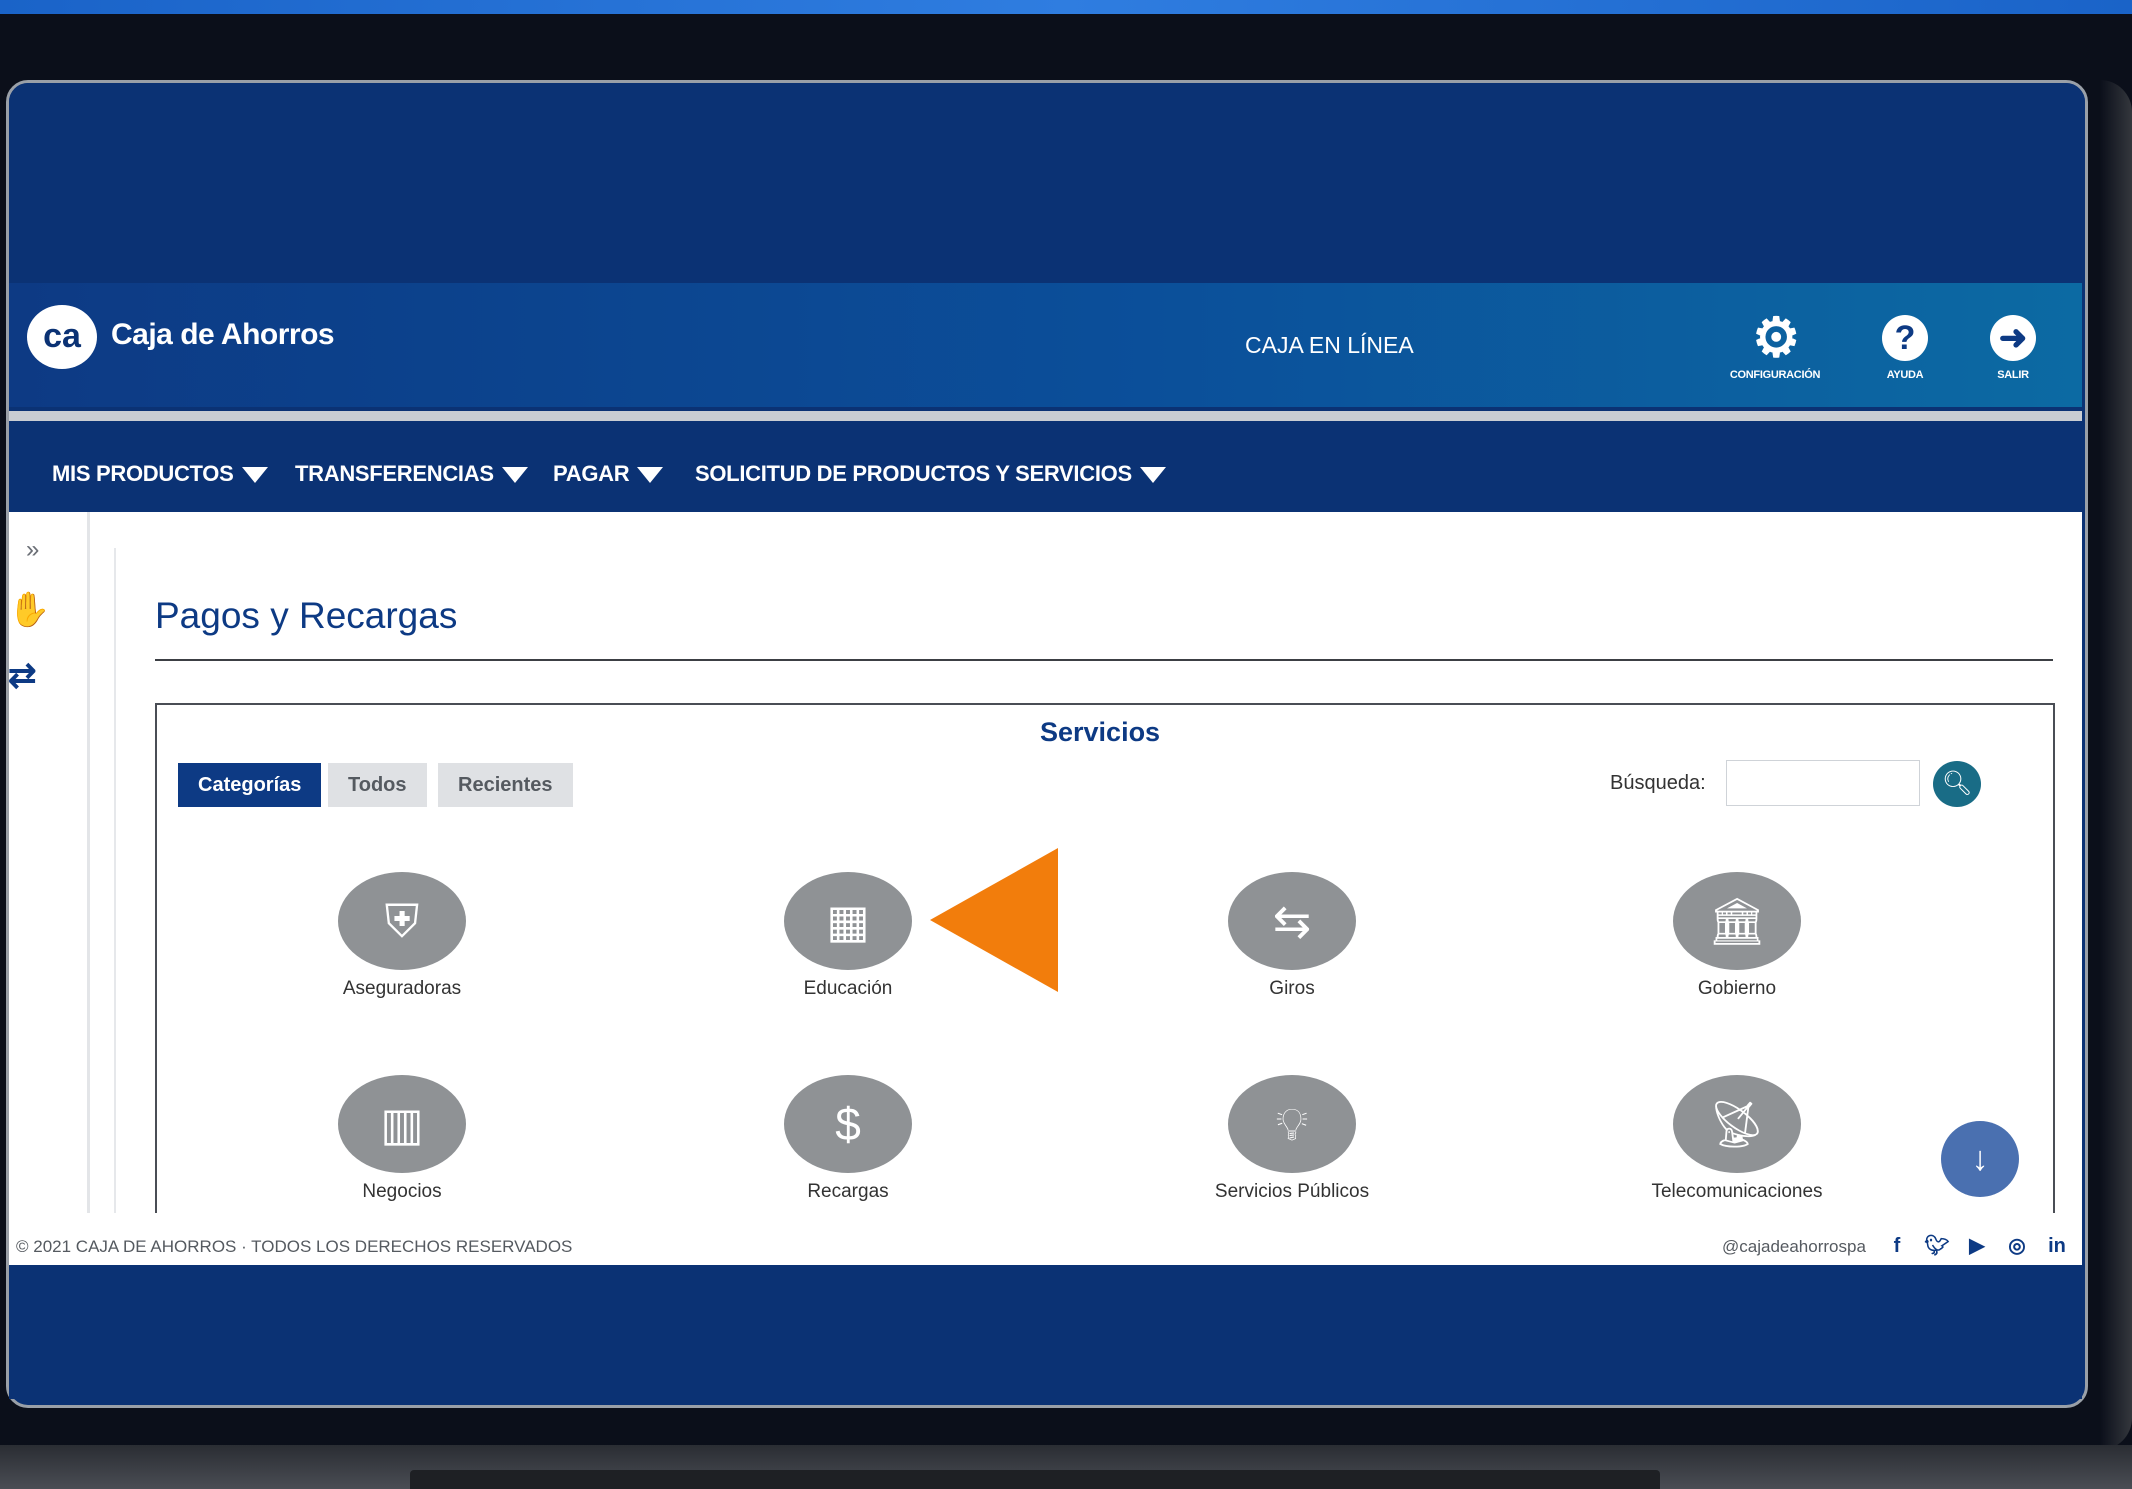  What do you see at coordinates (1658, 783) in the screenshot?
I see `search-label: Búsqueda:` at bounding box center [1658, 783].